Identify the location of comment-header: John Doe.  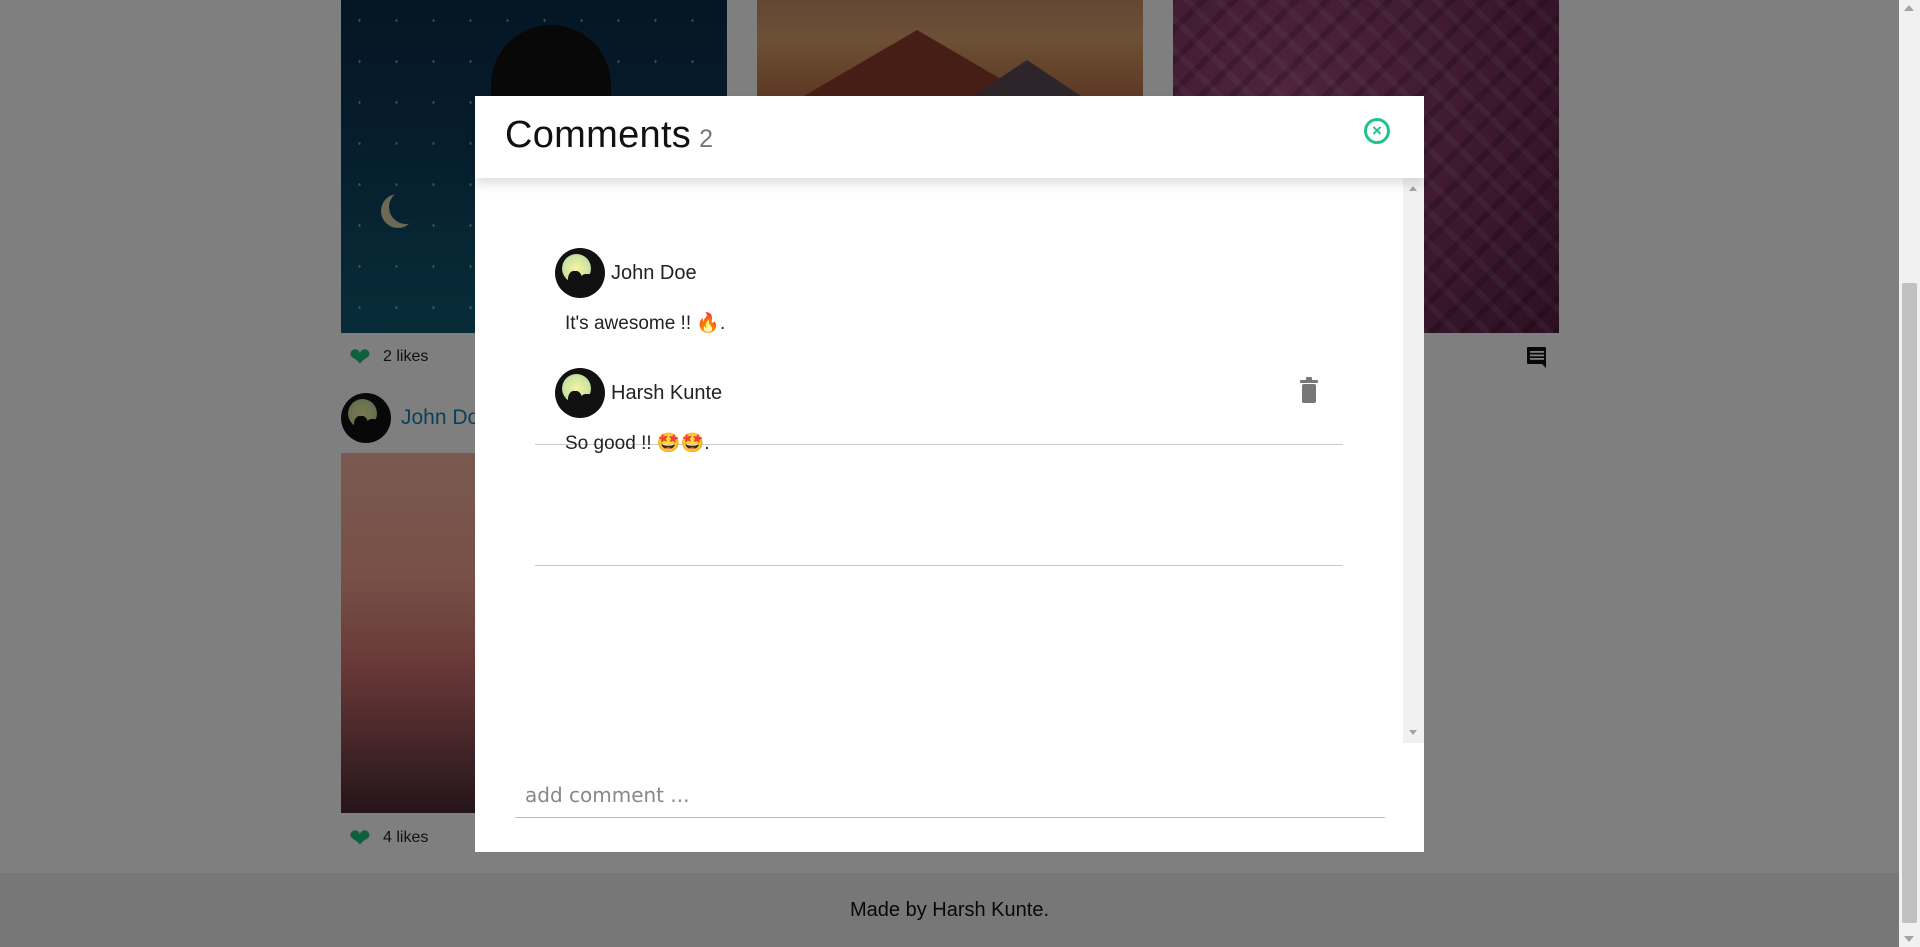
(626, 273).